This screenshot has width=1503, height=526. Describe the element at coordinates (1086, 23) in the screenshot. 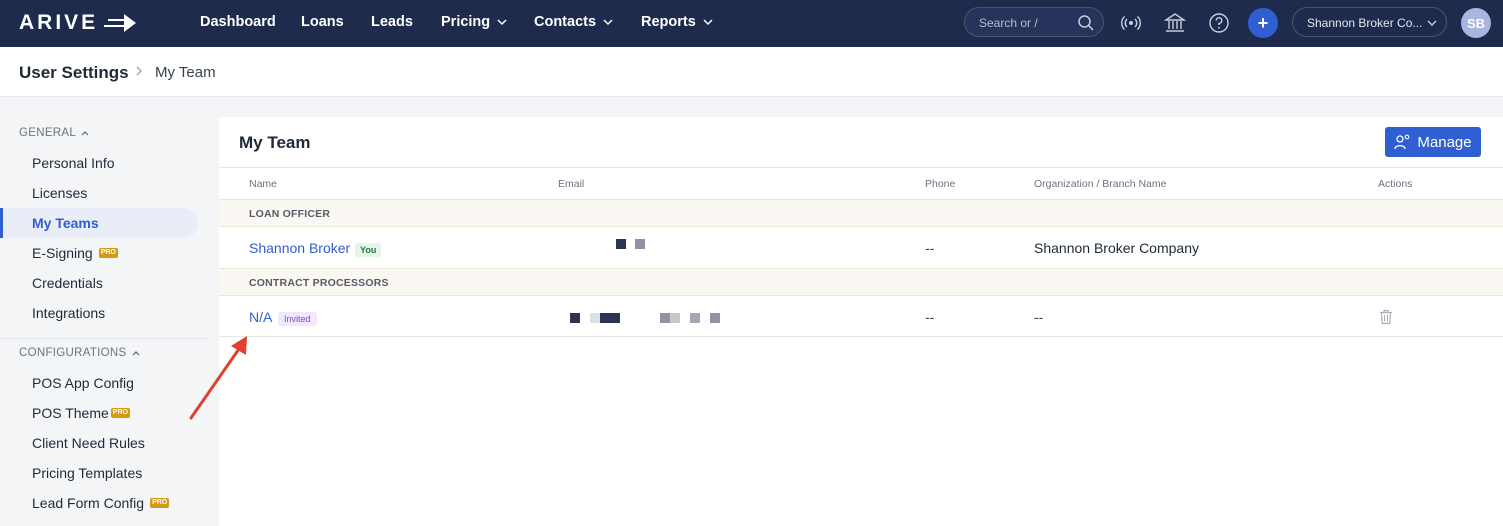

I see `search-icon` at that location.